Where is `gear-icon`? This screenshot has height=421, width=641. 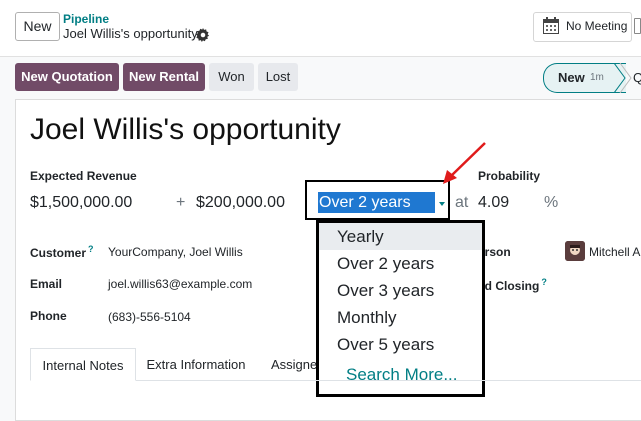
gear-icon is located at coordinates (203, 35).